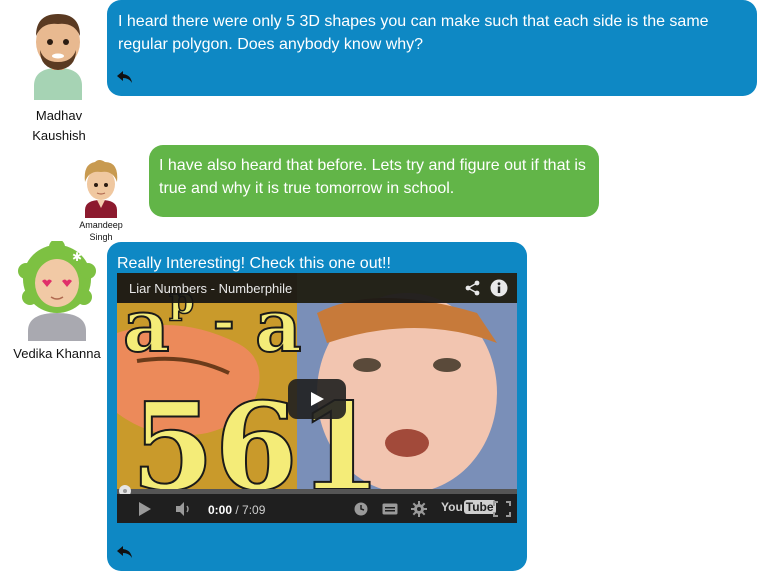 The image size is (764, 577). I want to click on youtube-logo: You Tube, so click(468, 507).